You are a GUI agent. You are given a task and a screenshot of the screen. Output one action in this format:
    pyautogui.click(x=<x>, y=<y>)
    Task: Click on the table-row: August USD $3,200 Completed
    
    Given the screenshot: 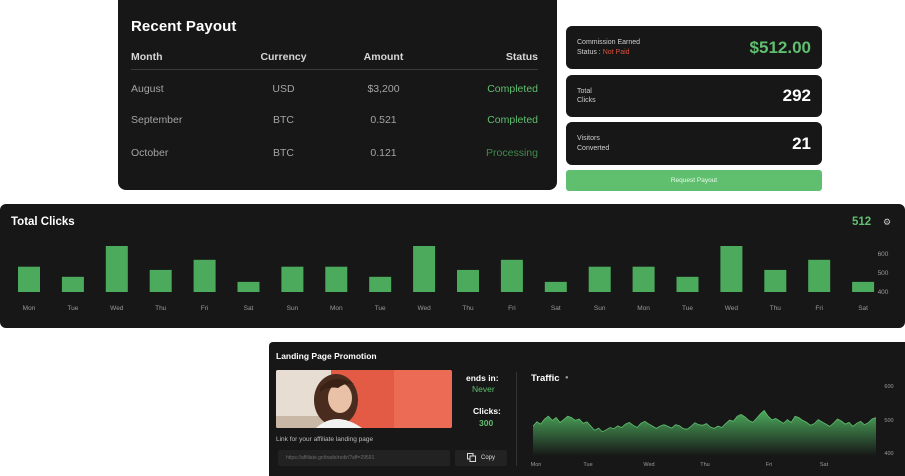 What is the action you would take?
    pyautogui.click(x=334, y=87)
    